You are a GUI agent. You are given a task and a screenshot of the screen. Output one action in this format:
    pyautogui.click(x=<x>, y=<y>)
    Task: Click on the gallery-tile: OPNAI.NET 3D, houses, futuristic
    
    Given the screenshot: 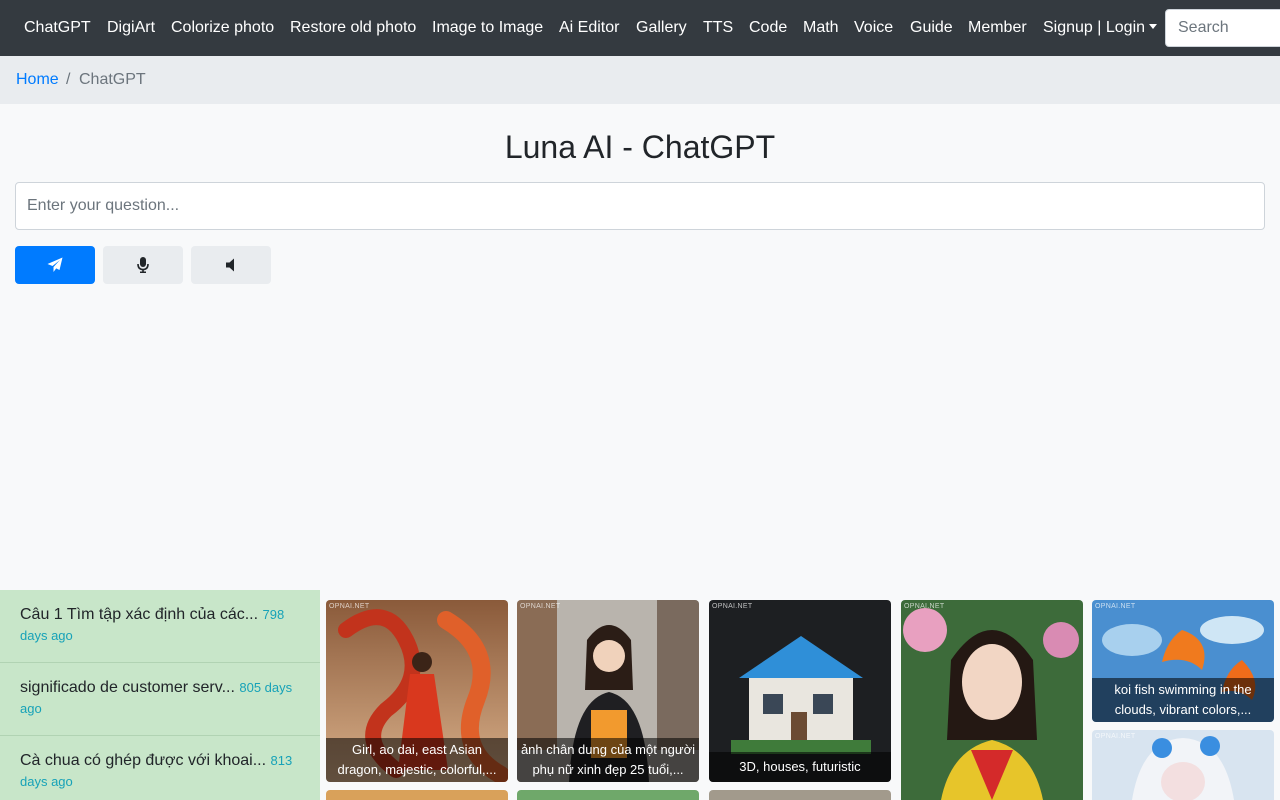 What is the action you would take?
    pyautogui.click(x=800, y=691)
    